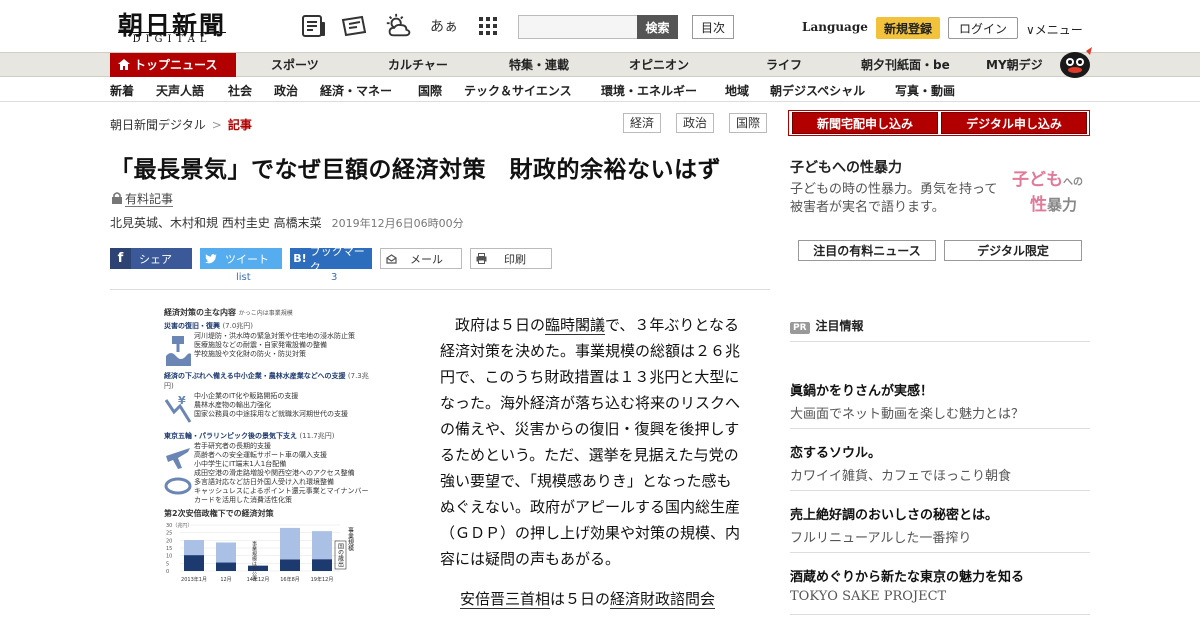 This screenshot has width=1200, height=630. What do you see at coordinates (421, 258) in the screenshot?
I see `mail-share-button: メール` at bounding box center [421, 258].